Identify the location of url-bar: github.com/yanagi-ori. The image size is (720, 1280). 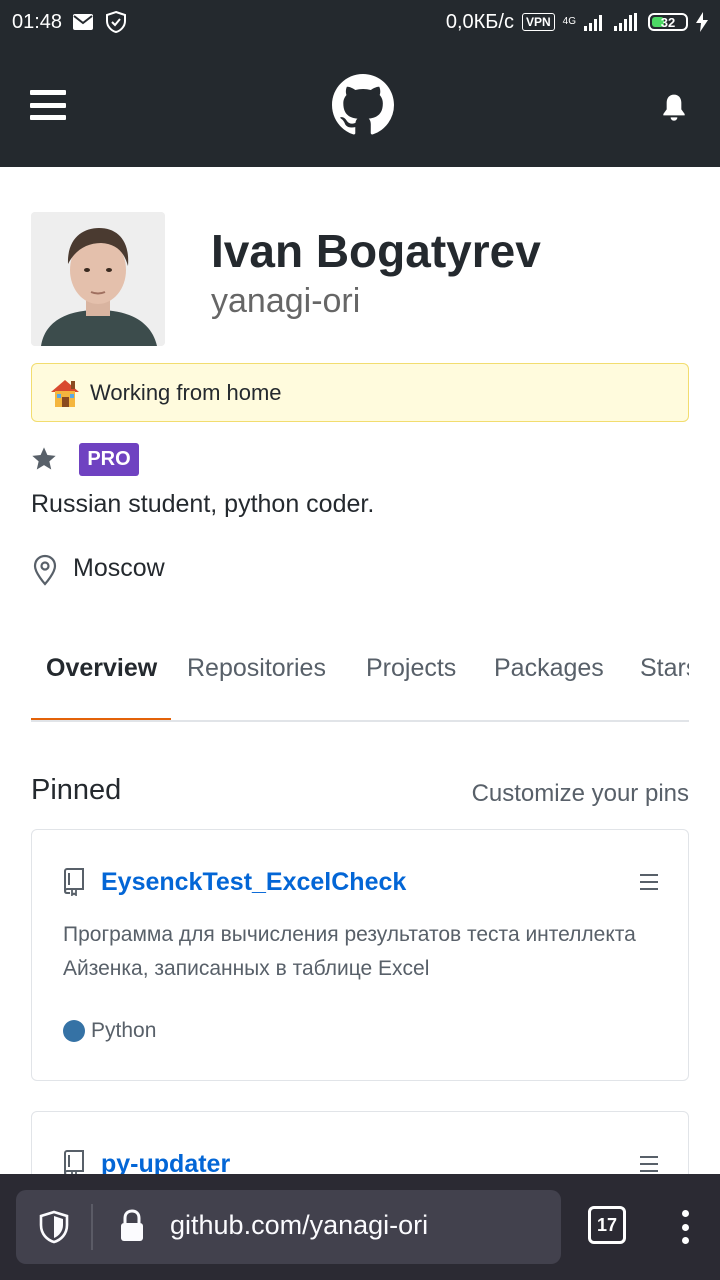
(288, 1227).